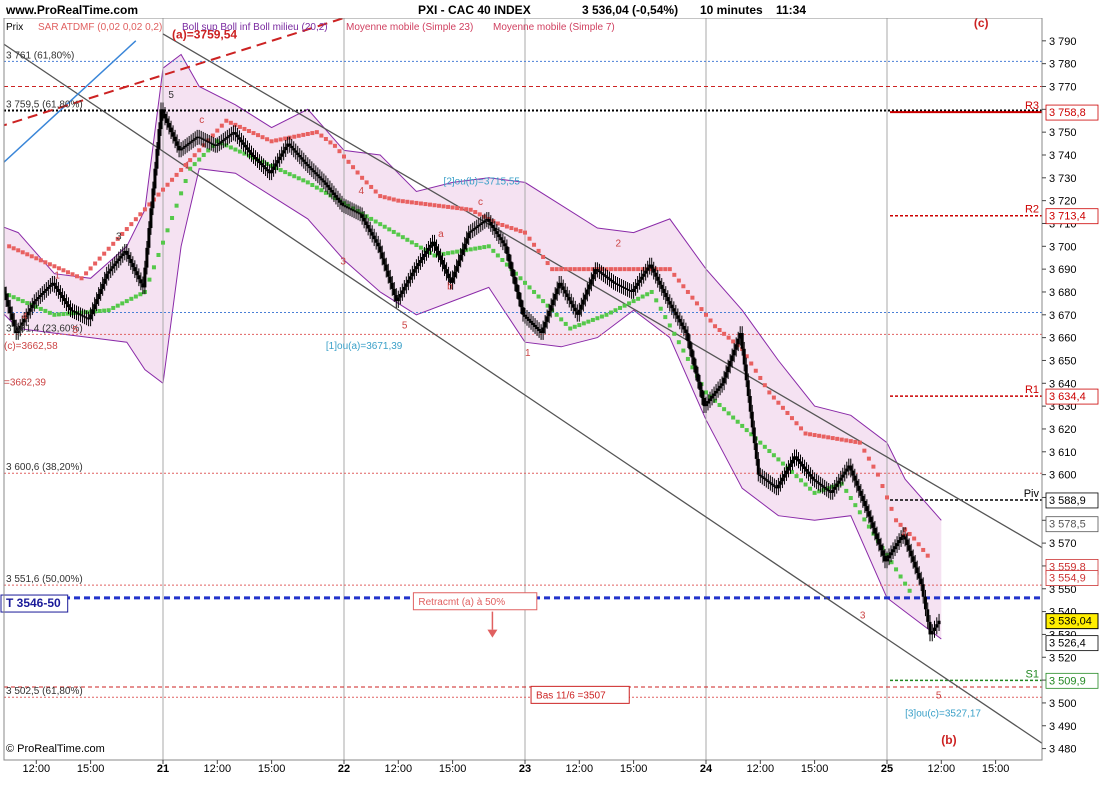 Image resolution: width=1100 pixels, height=805 pixels. I want to click on value-tag-label: 3 713,4, so click(1067, 217).